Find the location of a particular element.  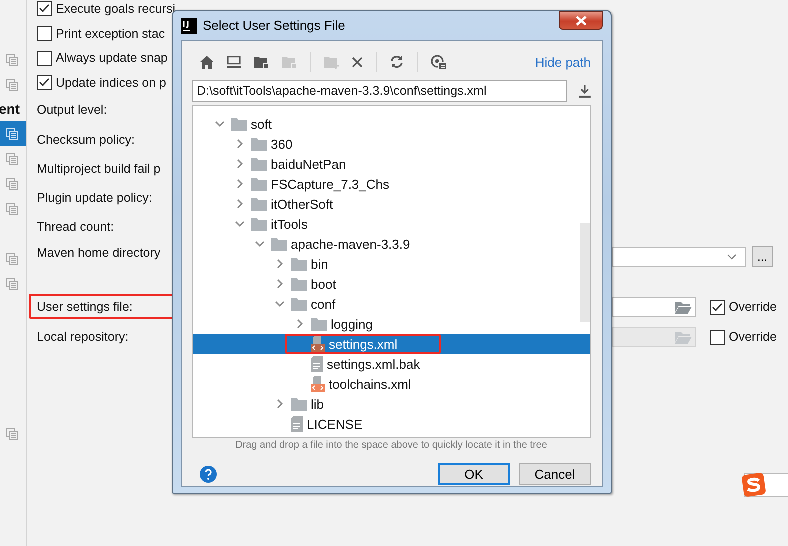

tree-item: settings.xml.bak is located at coordinates (391, 364).